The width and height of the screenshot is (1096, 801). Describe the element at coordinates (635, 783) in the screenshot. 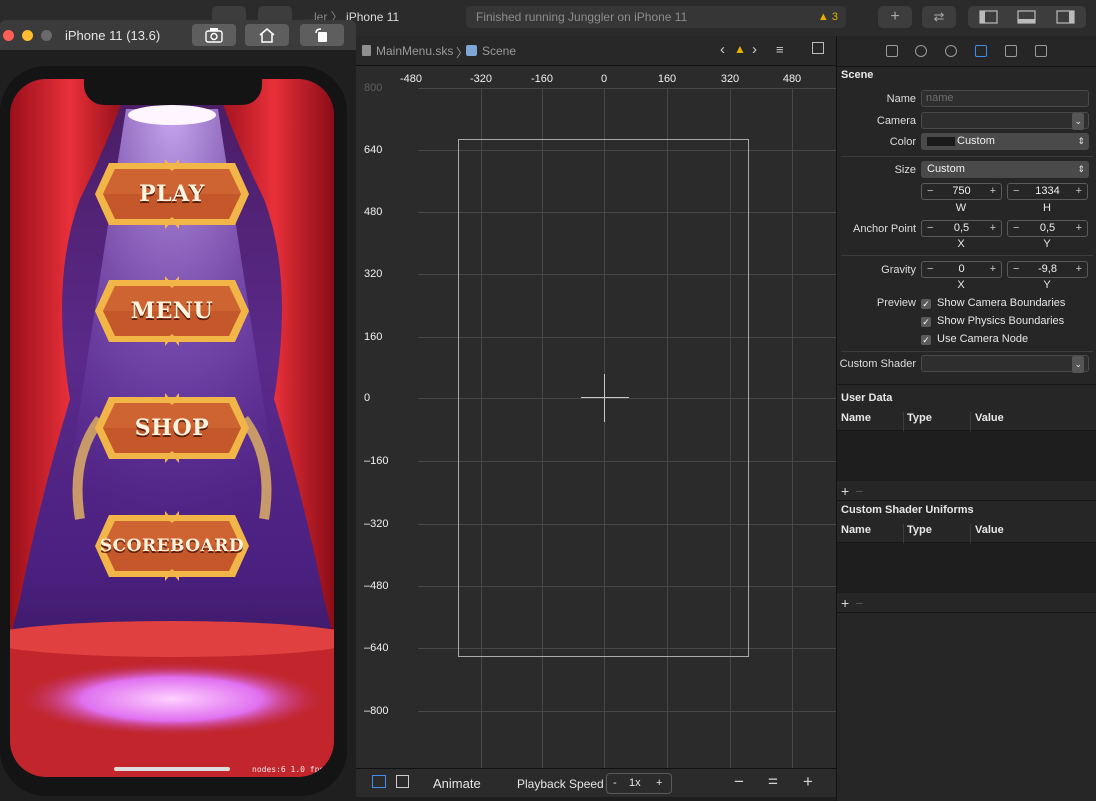

I see `speed-value: 1x` at that location.